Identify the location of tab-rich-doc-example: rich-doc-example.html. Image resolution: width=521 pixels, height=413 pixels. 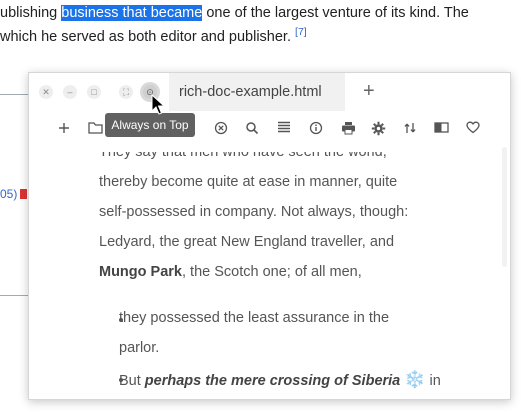
(257, 92).